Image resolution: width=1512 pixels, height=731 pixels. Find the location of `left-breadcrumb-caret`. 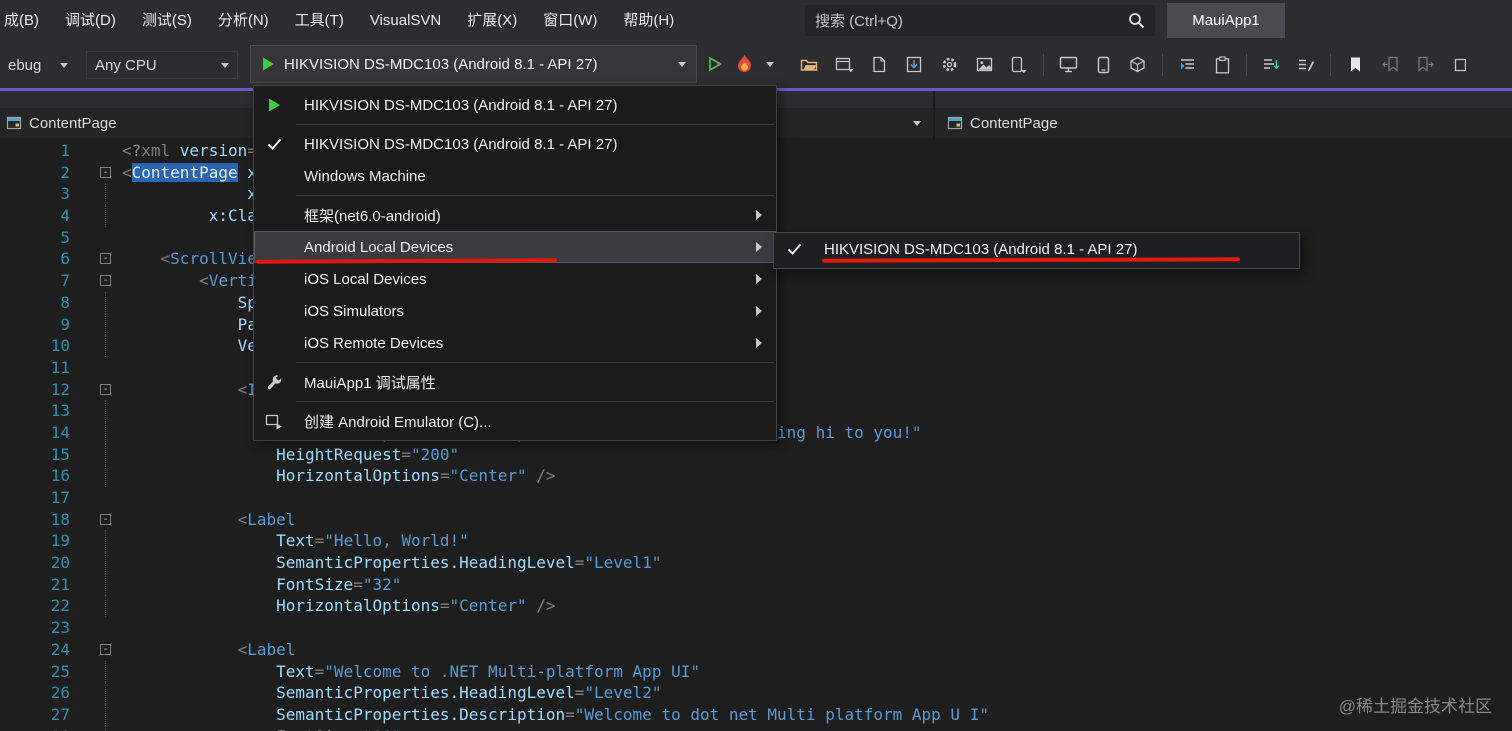

left-breadcrumb-caret is located at coordinates (917, 123).